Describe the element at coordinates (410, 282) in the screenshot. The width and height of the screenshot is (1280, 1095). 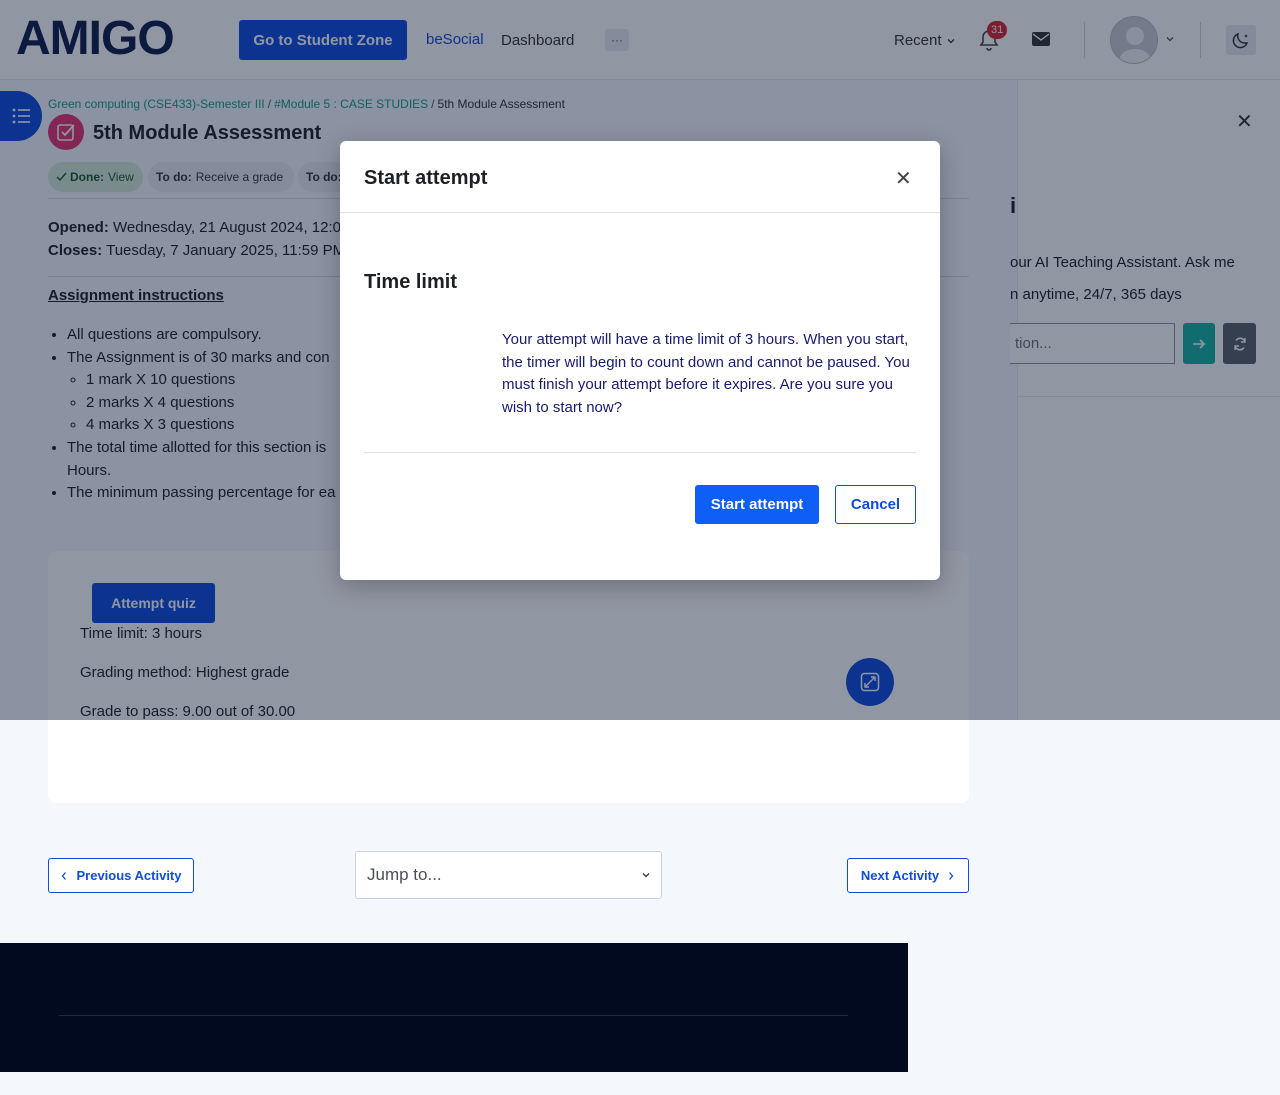
I see `modal-subtitle: Time limit` at that location.